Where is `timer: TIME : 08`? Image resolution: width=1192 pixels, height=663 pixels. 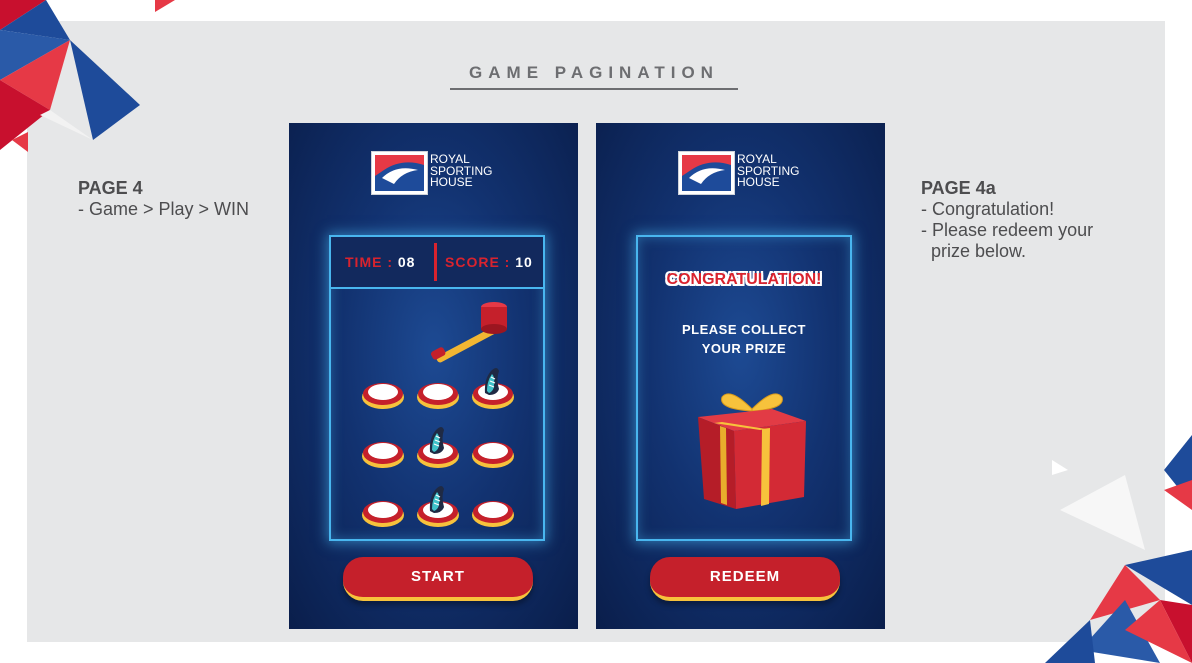
timer: TIME : 08 is located at coordinates (380, 262).